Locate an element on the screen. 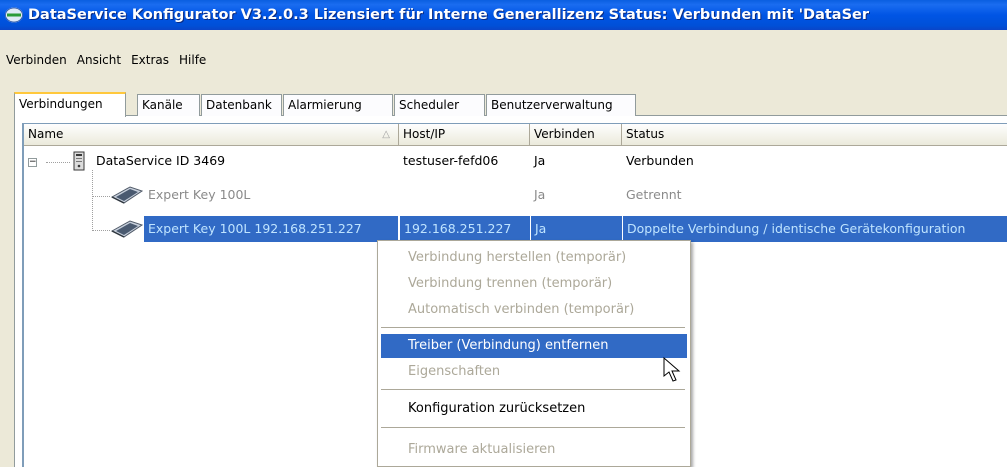 Image resolution: width=1007 pixels, height=467 pixels. tab-label: Benutzerverwaltung is located at coordinates (552, 105).